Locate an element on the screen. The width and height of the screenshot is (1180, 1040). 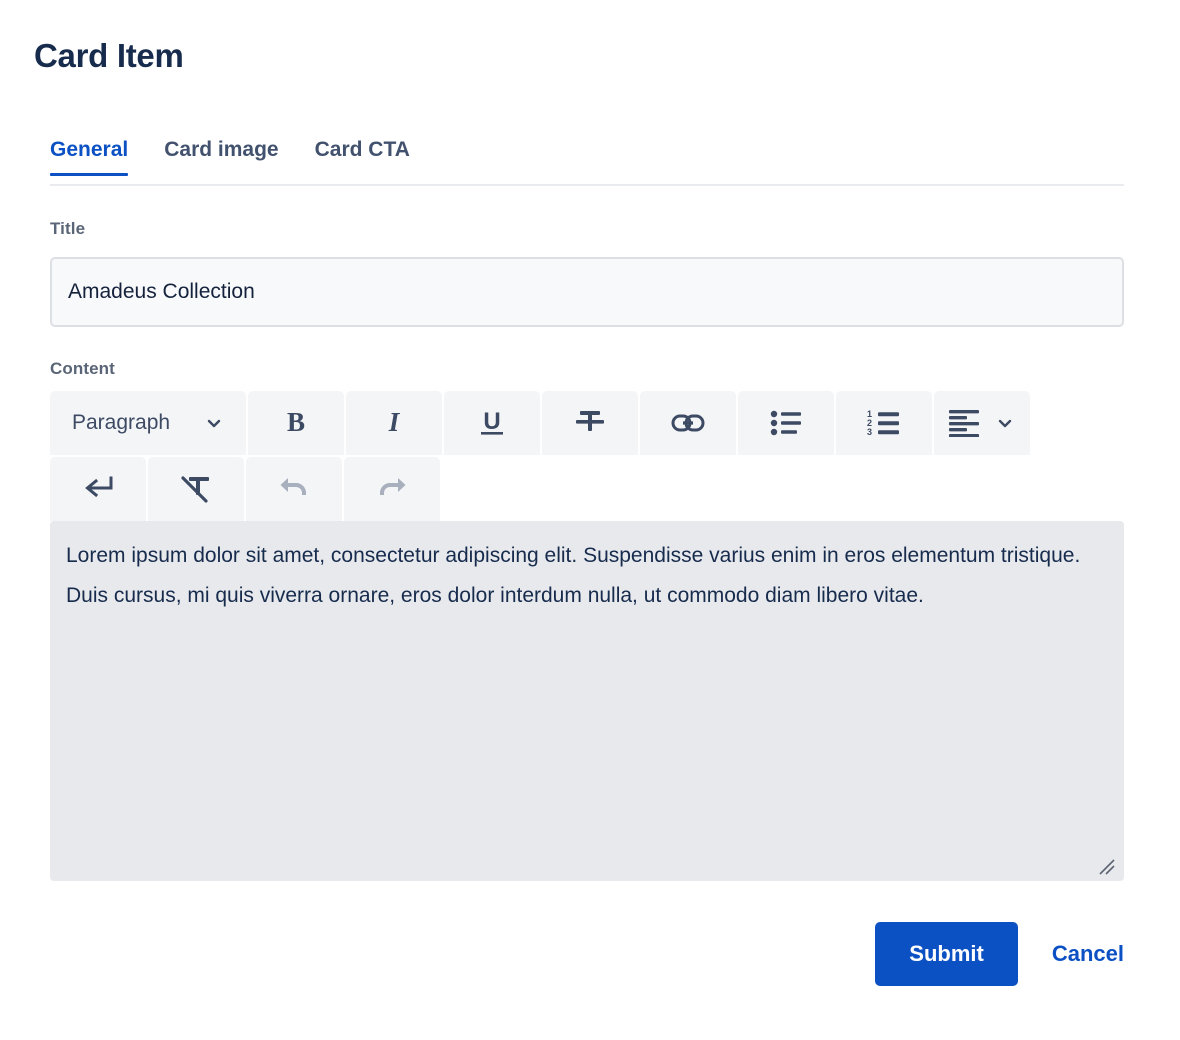
clear-formatting-icon is located at coordinates (196, 489).